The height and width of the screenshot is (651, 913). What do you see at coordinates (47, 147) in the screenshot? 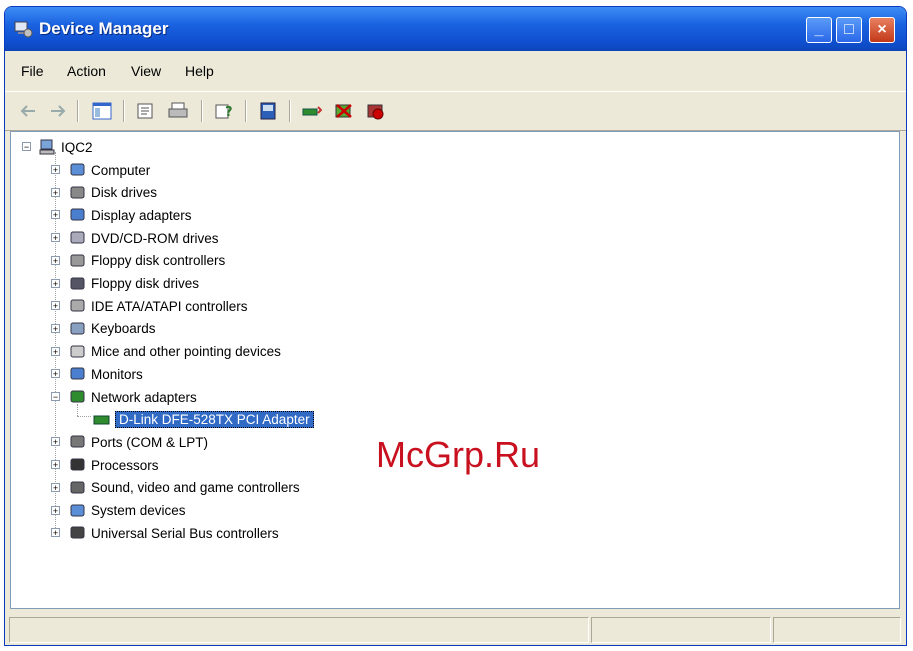
I see `computer-root-icon` at bounding box center [47, 147].